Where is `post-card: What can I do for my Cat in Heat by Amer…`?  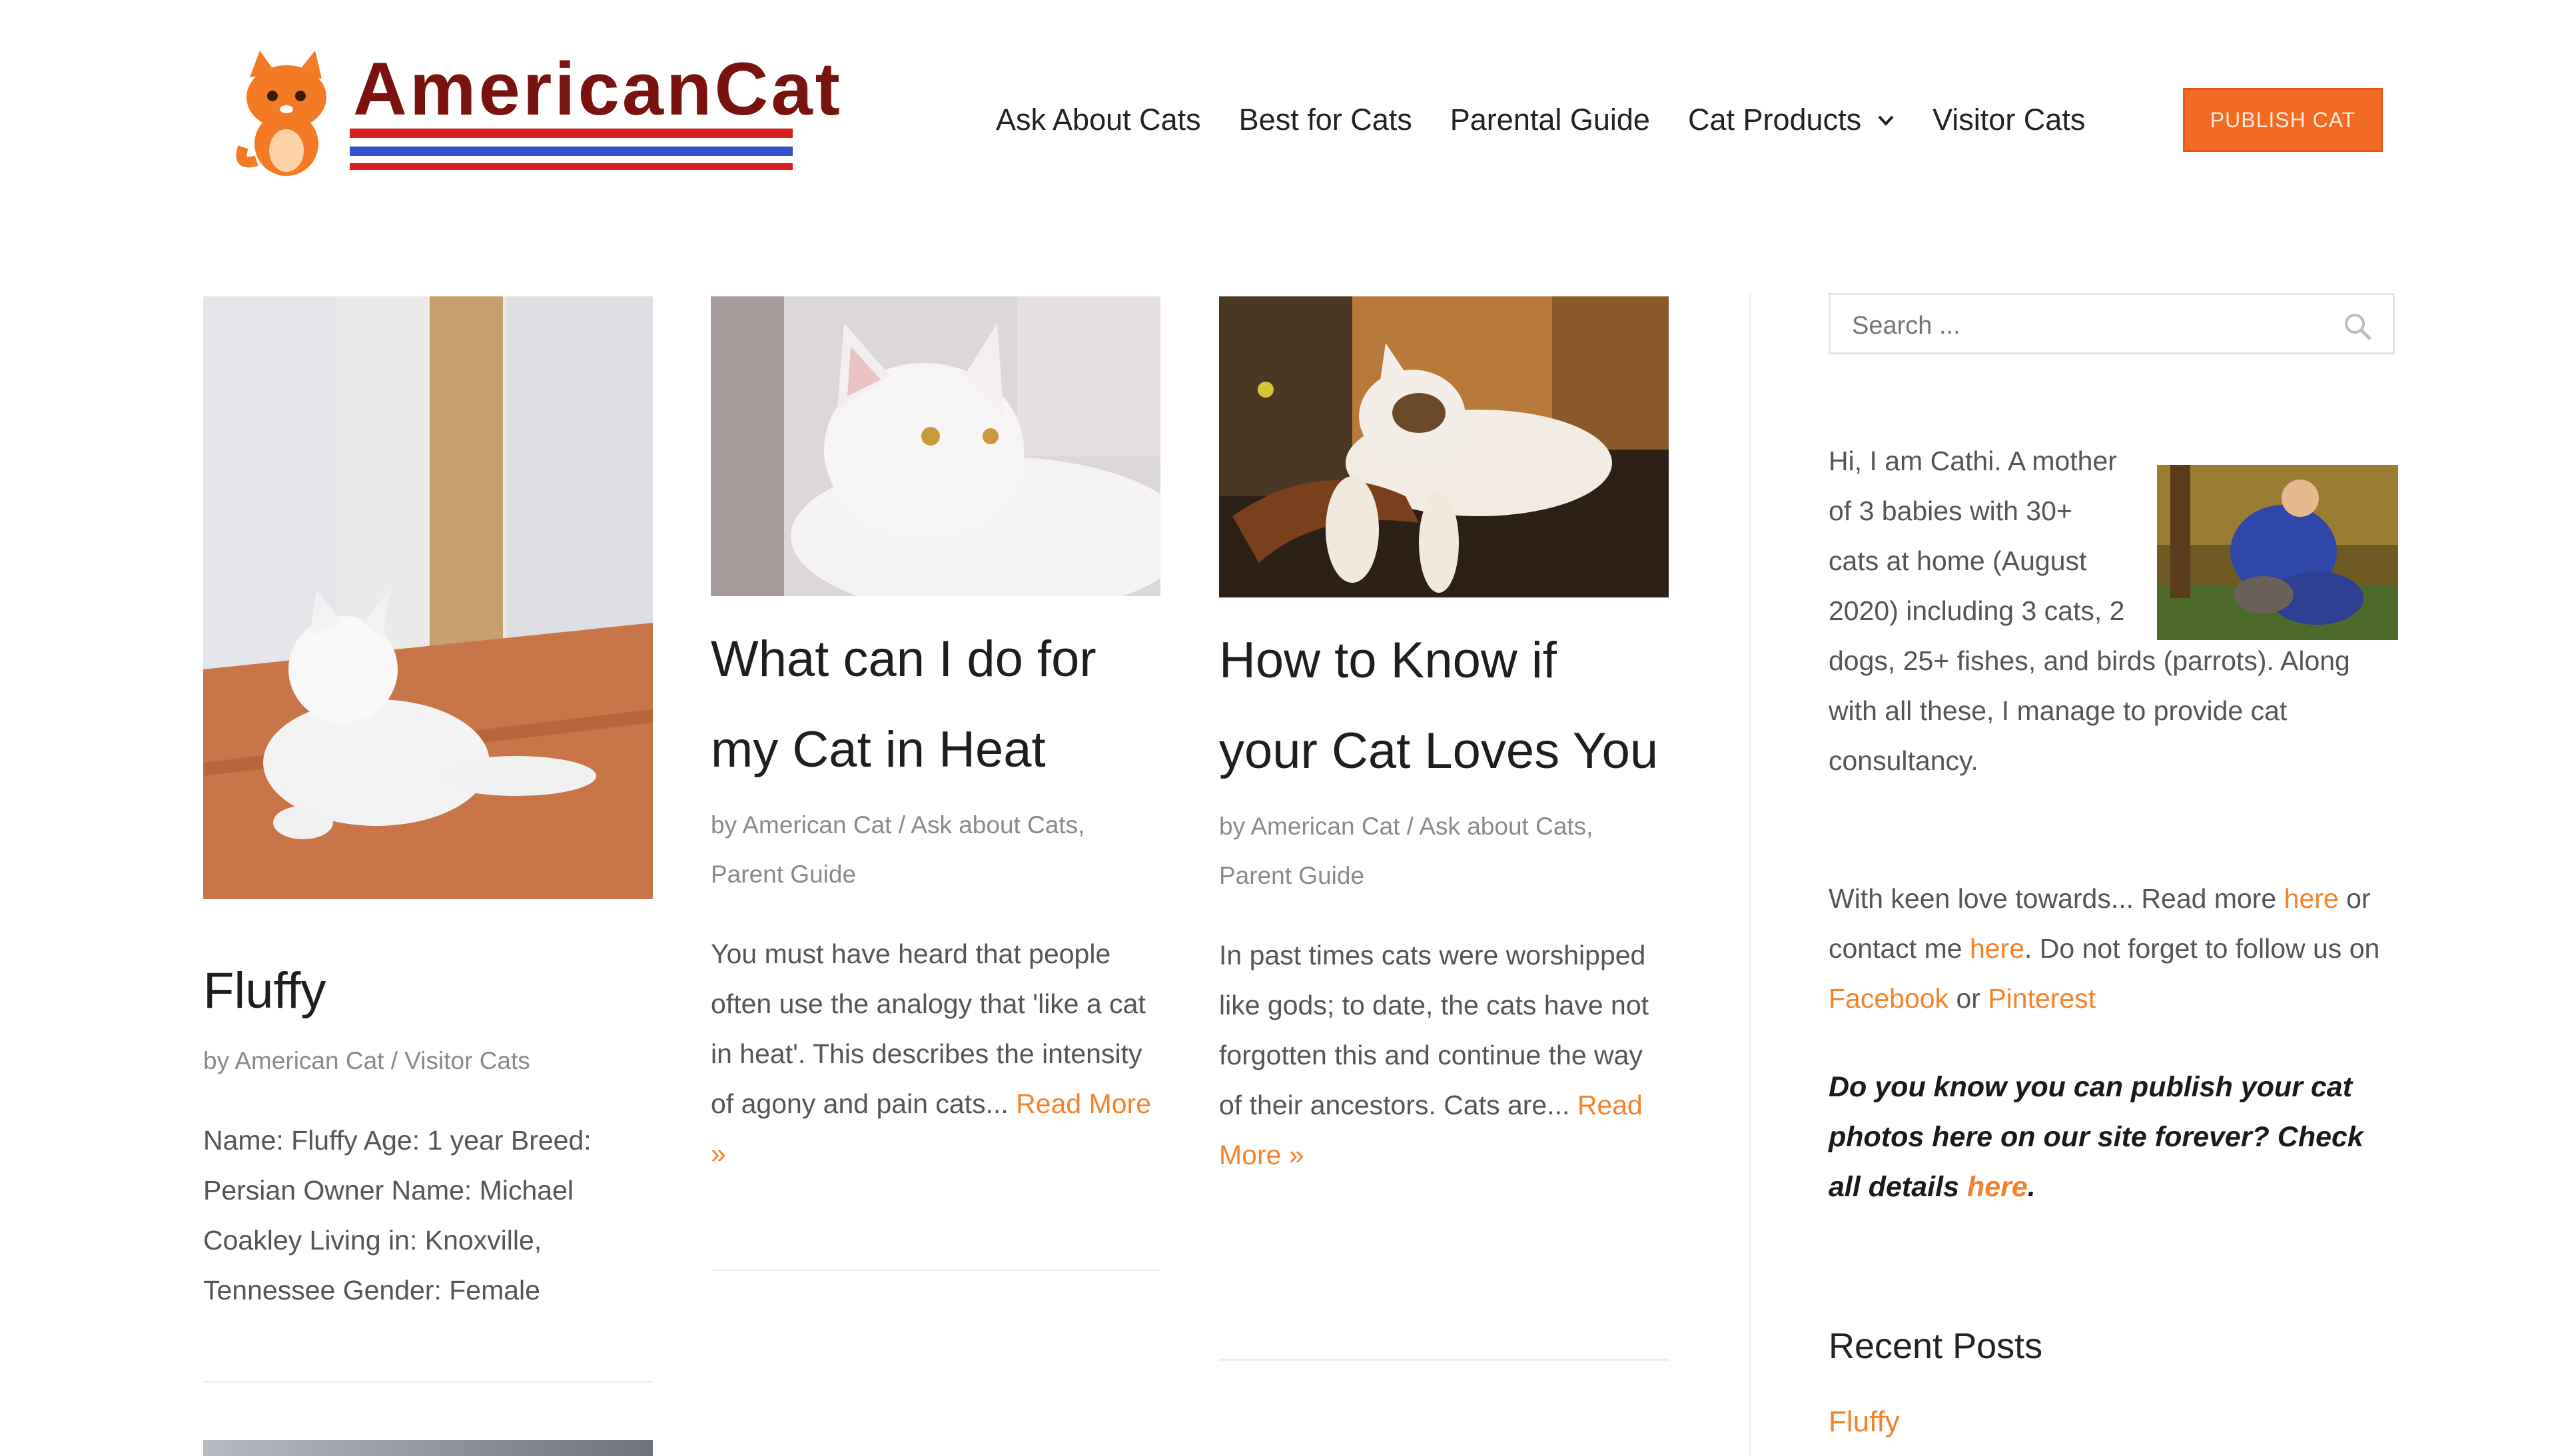
post-card: What can I do for my Cat in Heat by Amer… is located at coordinates (935, 737).